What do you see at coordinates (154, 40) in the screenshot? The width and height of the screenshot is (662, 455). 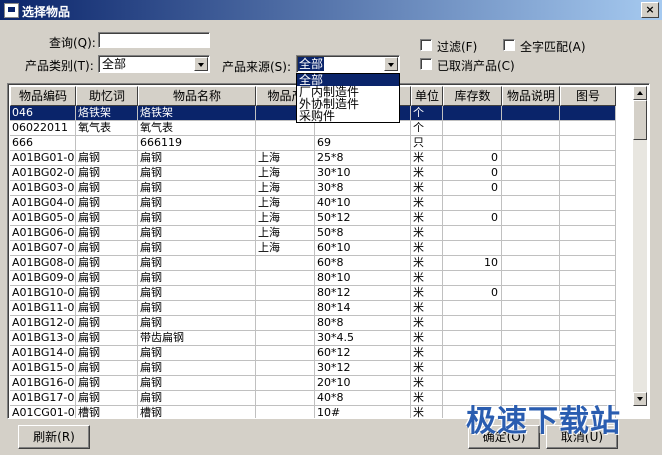 I see `query-input` at bounding box center [154, 40].